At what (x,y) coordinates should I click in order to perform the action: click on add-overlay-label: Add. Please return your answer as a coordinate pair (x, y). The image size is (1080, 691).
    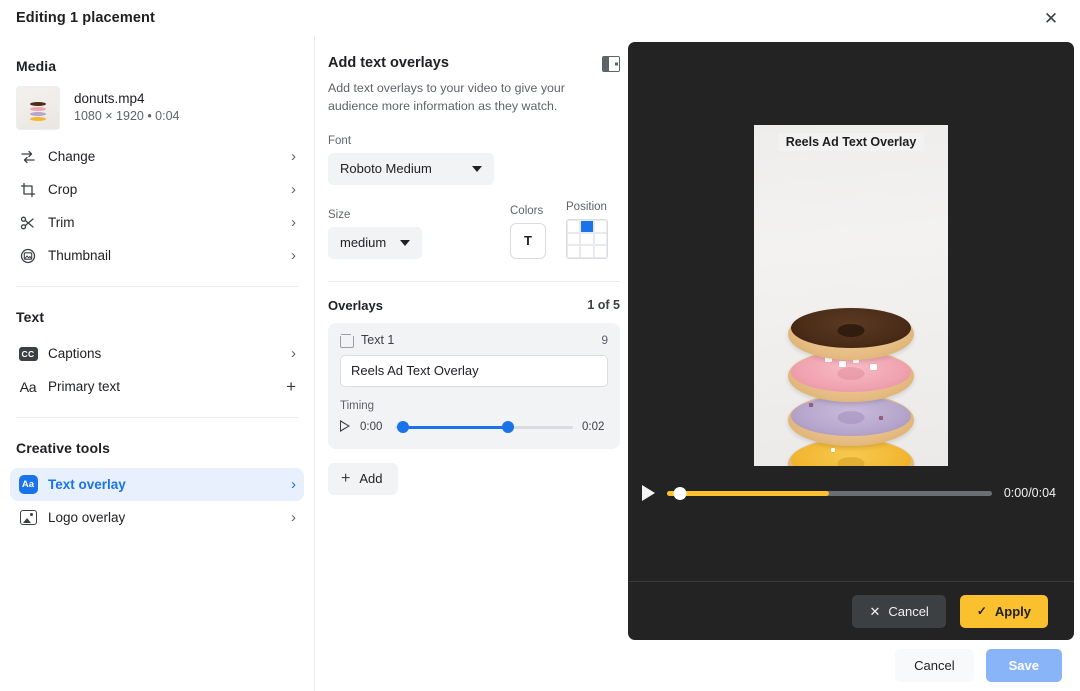
    Looking at the image, I should click on (371, 479).